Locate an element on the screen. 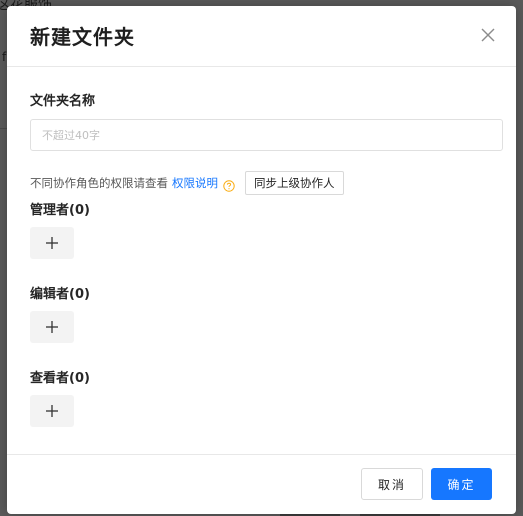 This screenshot has height=516, width=523. add-editor-button is located at coordinates (52, 327).